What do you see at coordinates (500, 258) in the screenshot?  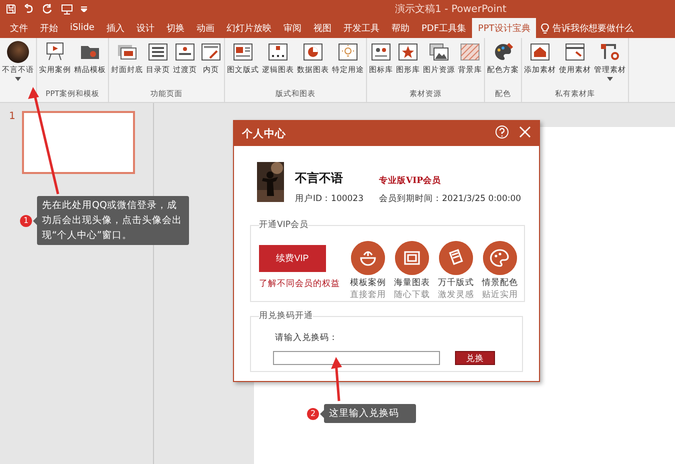 I see `palette-emblem-icon` at bounding box center [500, 258].